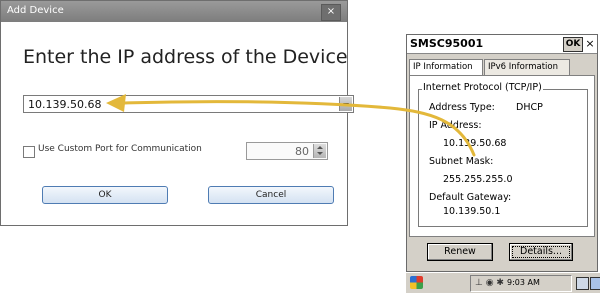  I want to click on arrow-curve, so click(299, 128).